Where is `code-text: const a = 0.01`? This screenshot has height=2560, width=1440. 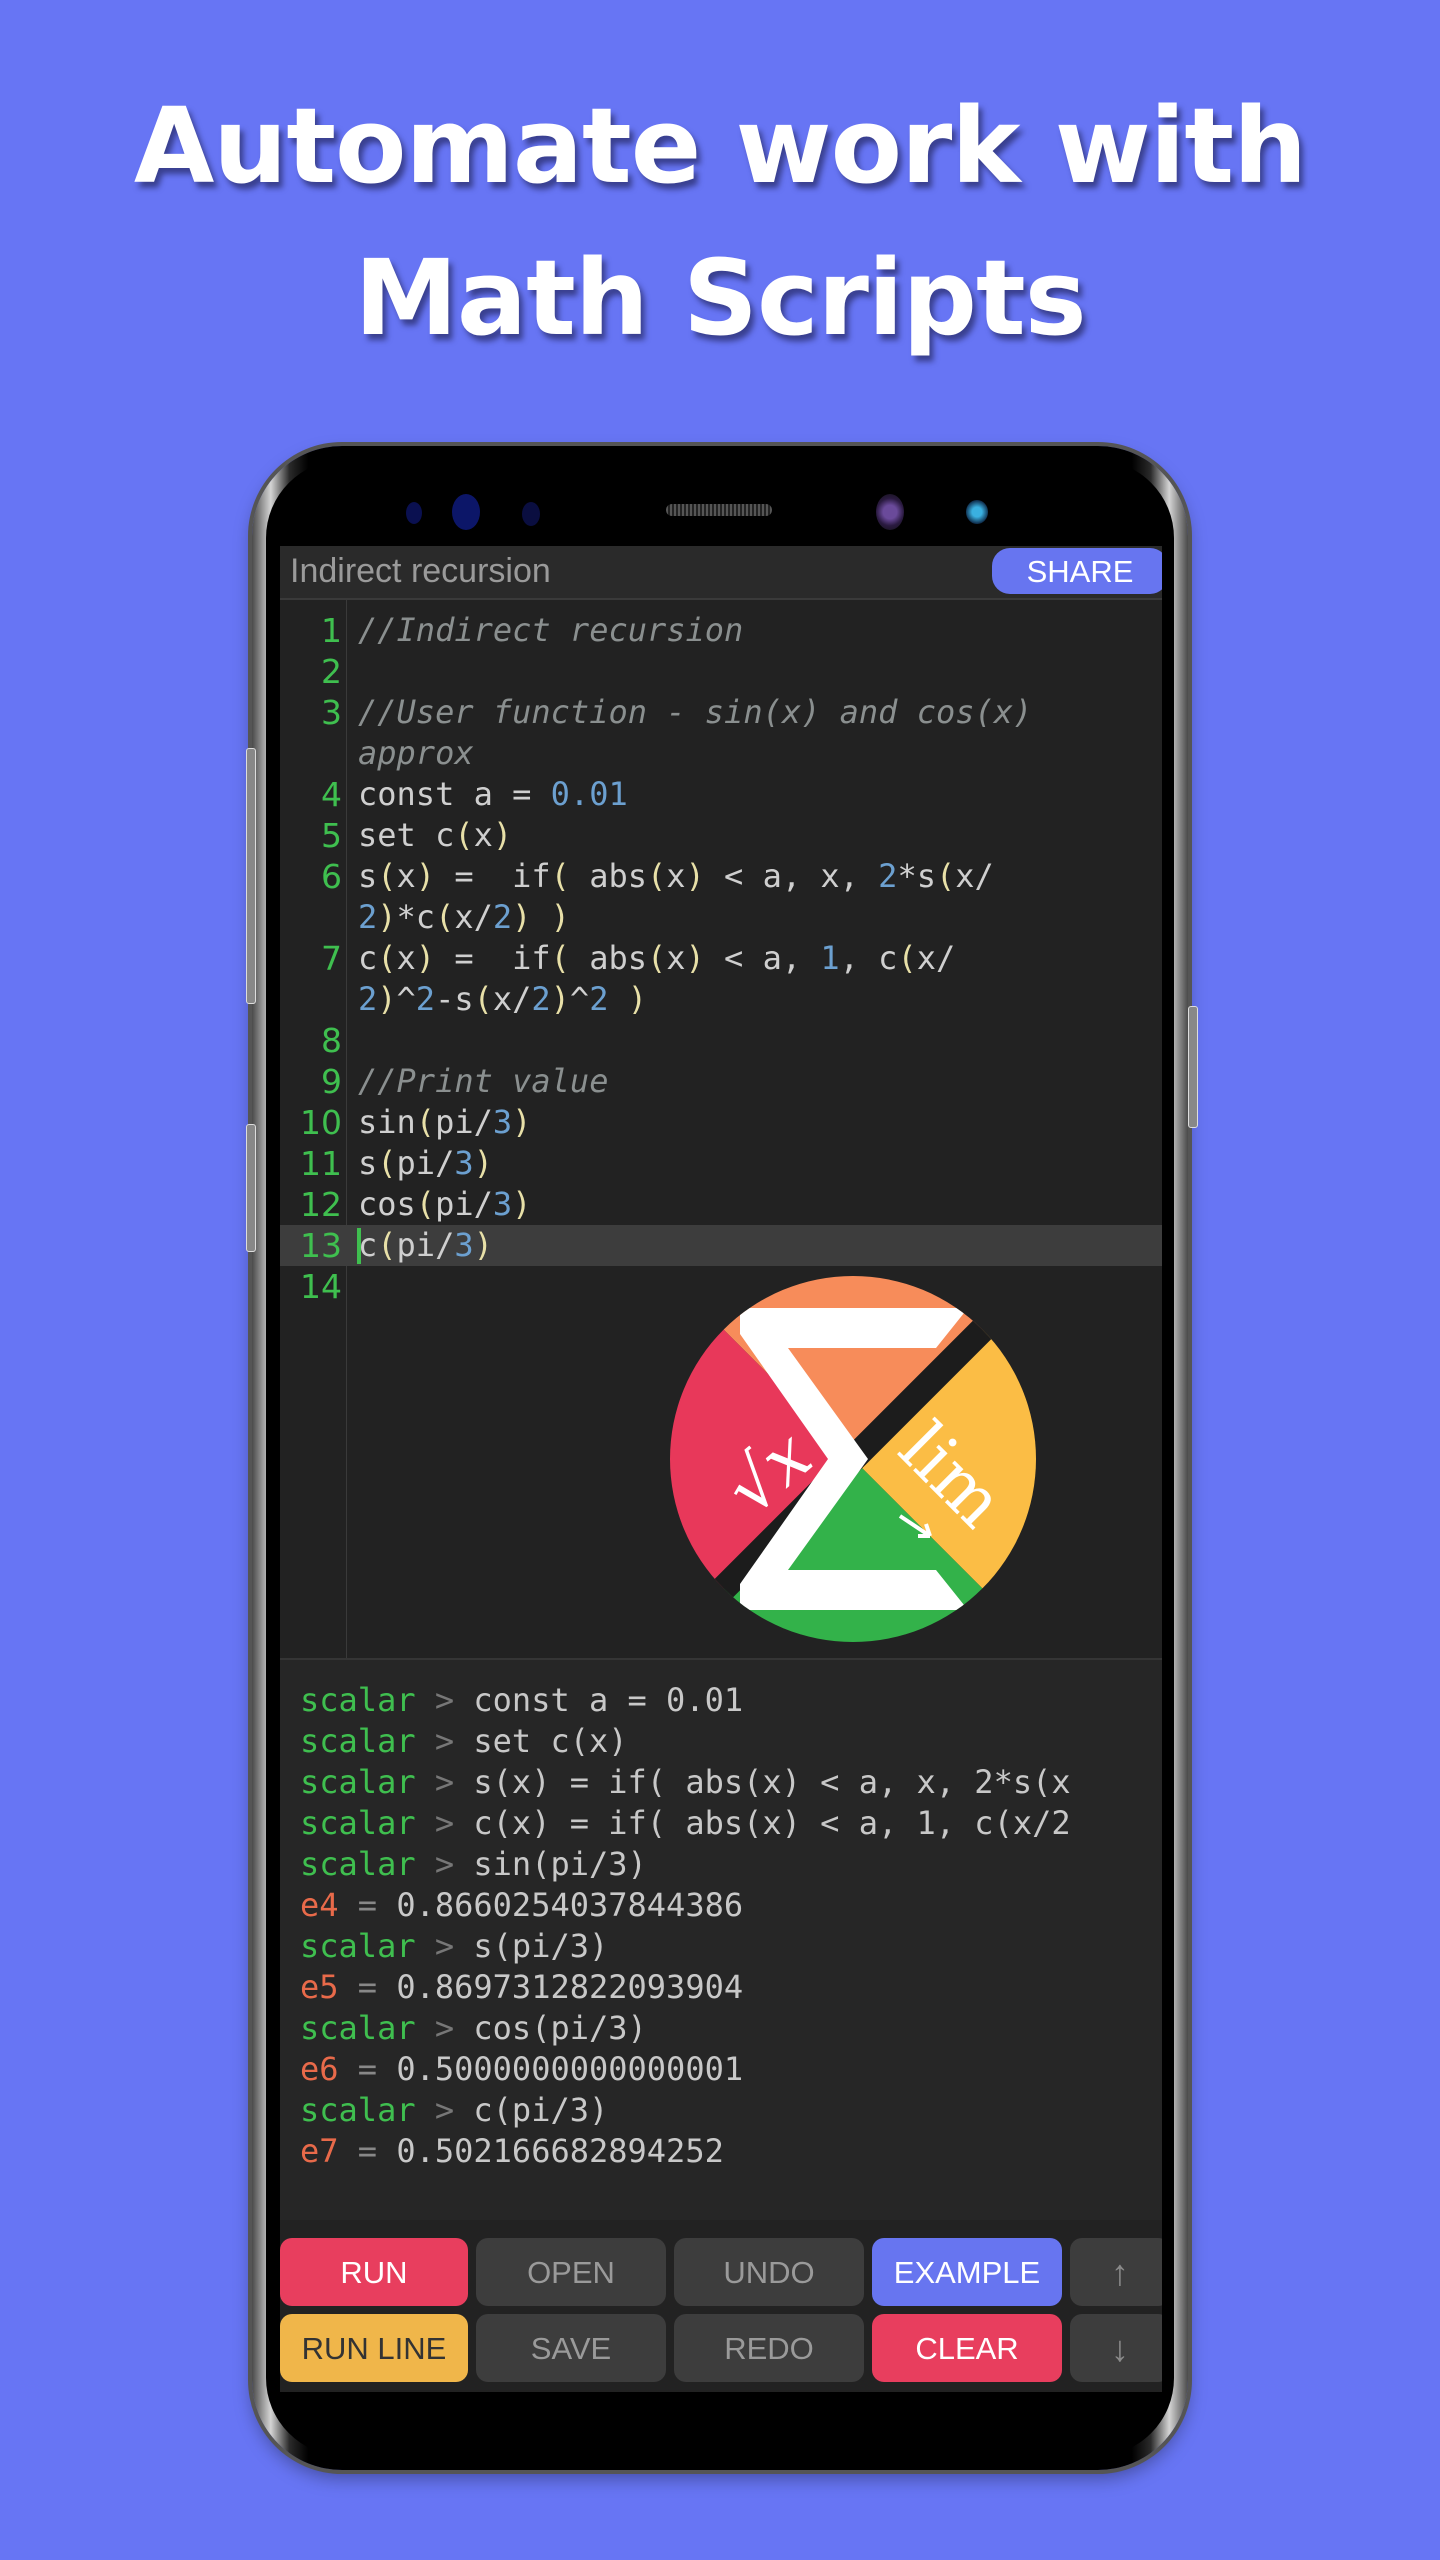
code-text: const a = 0.01 is located at coordinates (493, 794).